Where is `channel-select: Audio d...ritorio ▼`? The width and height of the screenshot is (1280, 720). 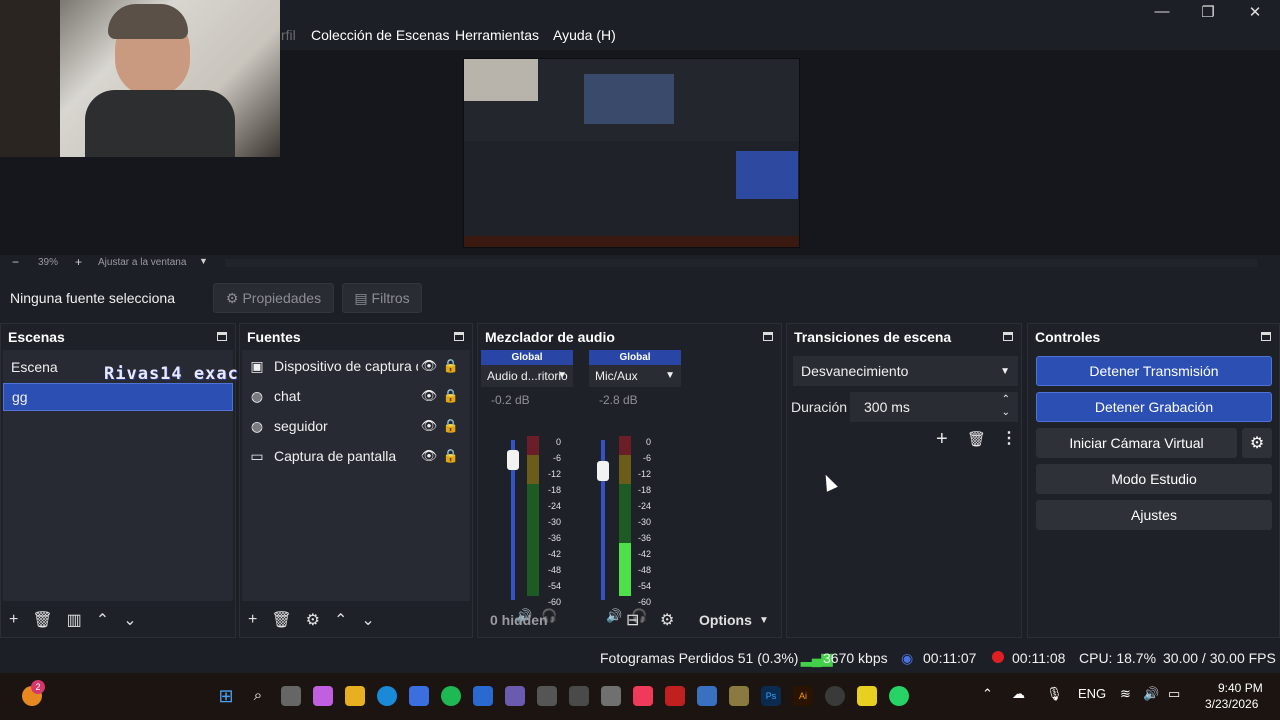 channel-select: Audio d...ritorio ▼ is located at coordinates (527, 376).